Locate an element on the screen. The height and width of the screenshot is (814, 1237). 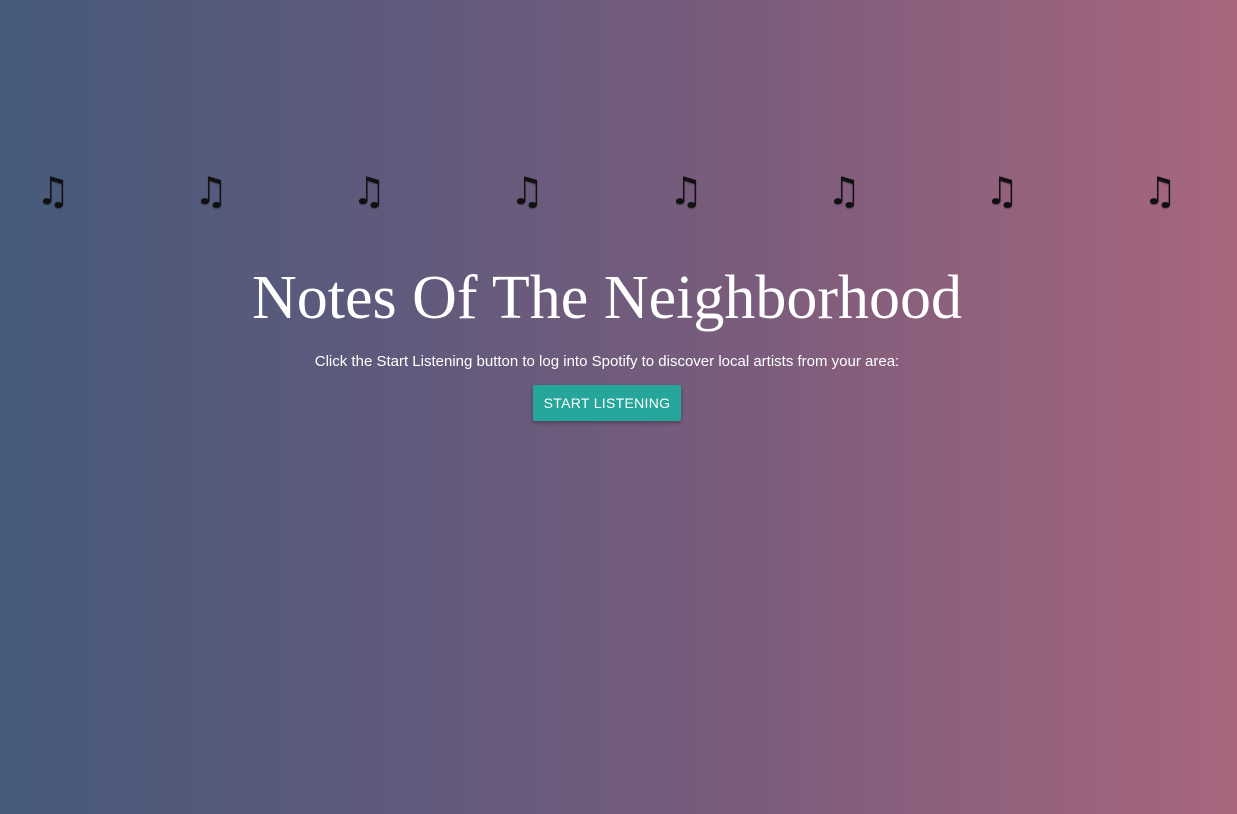
music-notes-row: ♫ ♫ ♫ ♫ ♫ ♫ ♫ ♫ is located at coordinates (618, 193).